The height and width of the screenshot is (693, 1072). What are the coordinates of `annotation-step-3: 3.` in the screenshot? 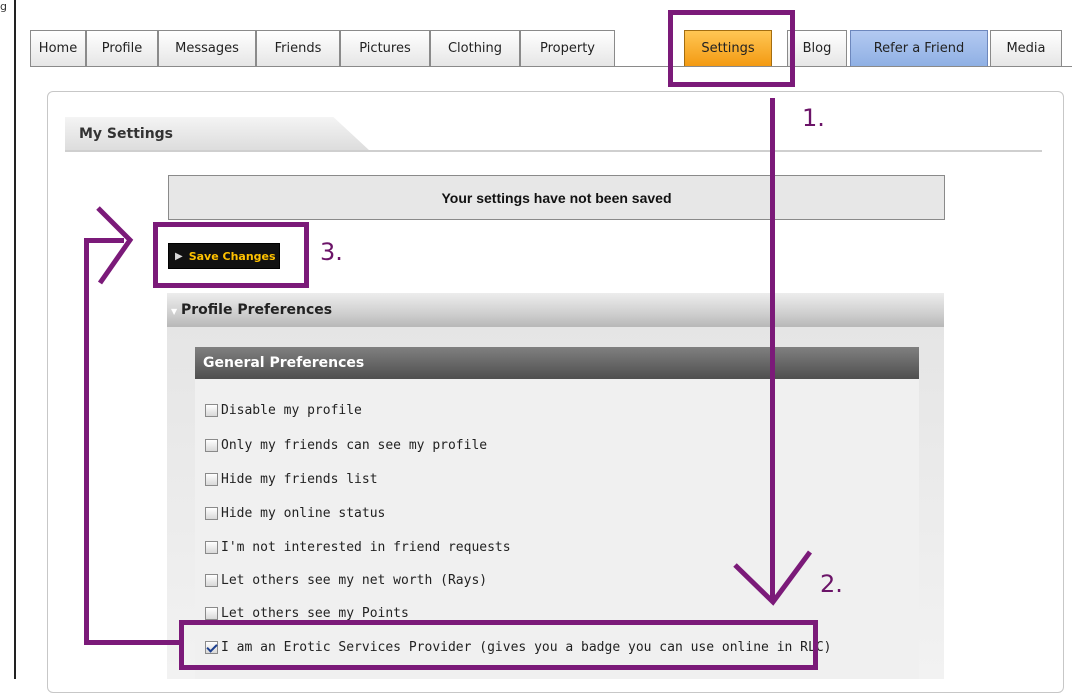 It's located at (331, 252).